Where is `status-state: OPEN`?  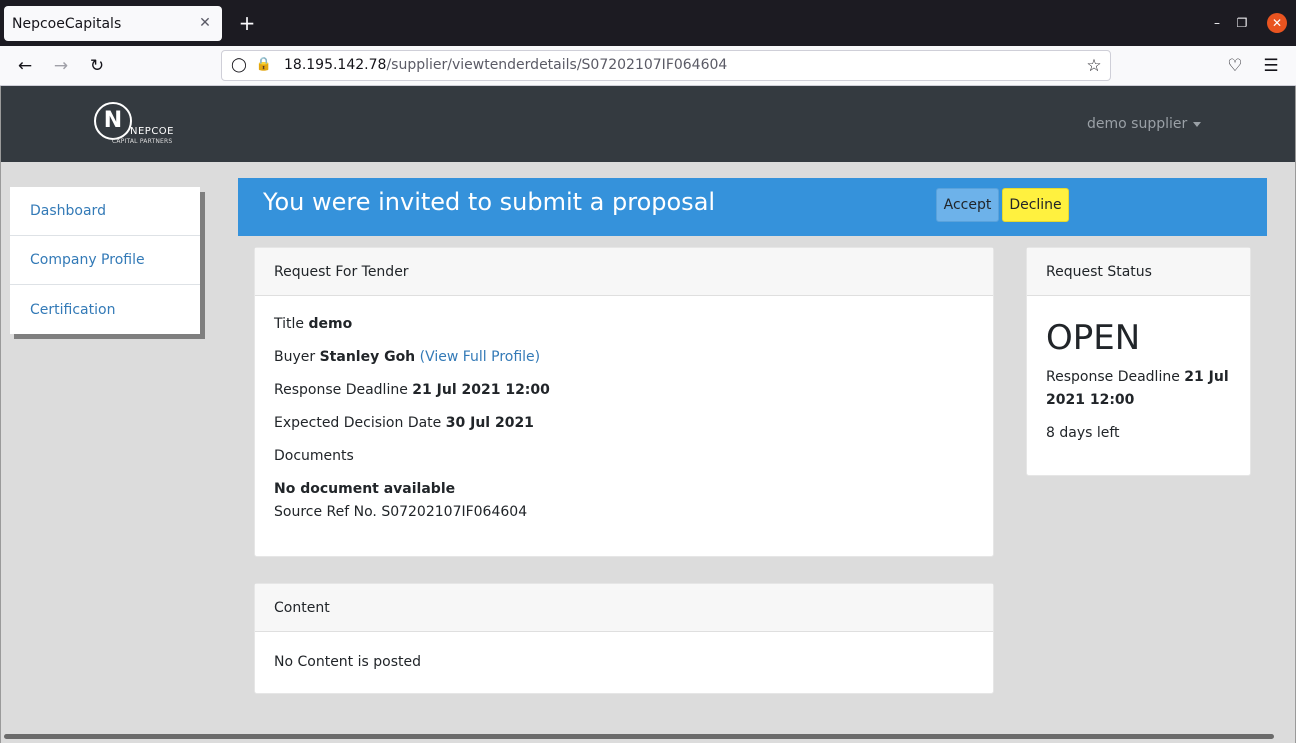
status-state: OPEN is located at coordinates (1093, 338).